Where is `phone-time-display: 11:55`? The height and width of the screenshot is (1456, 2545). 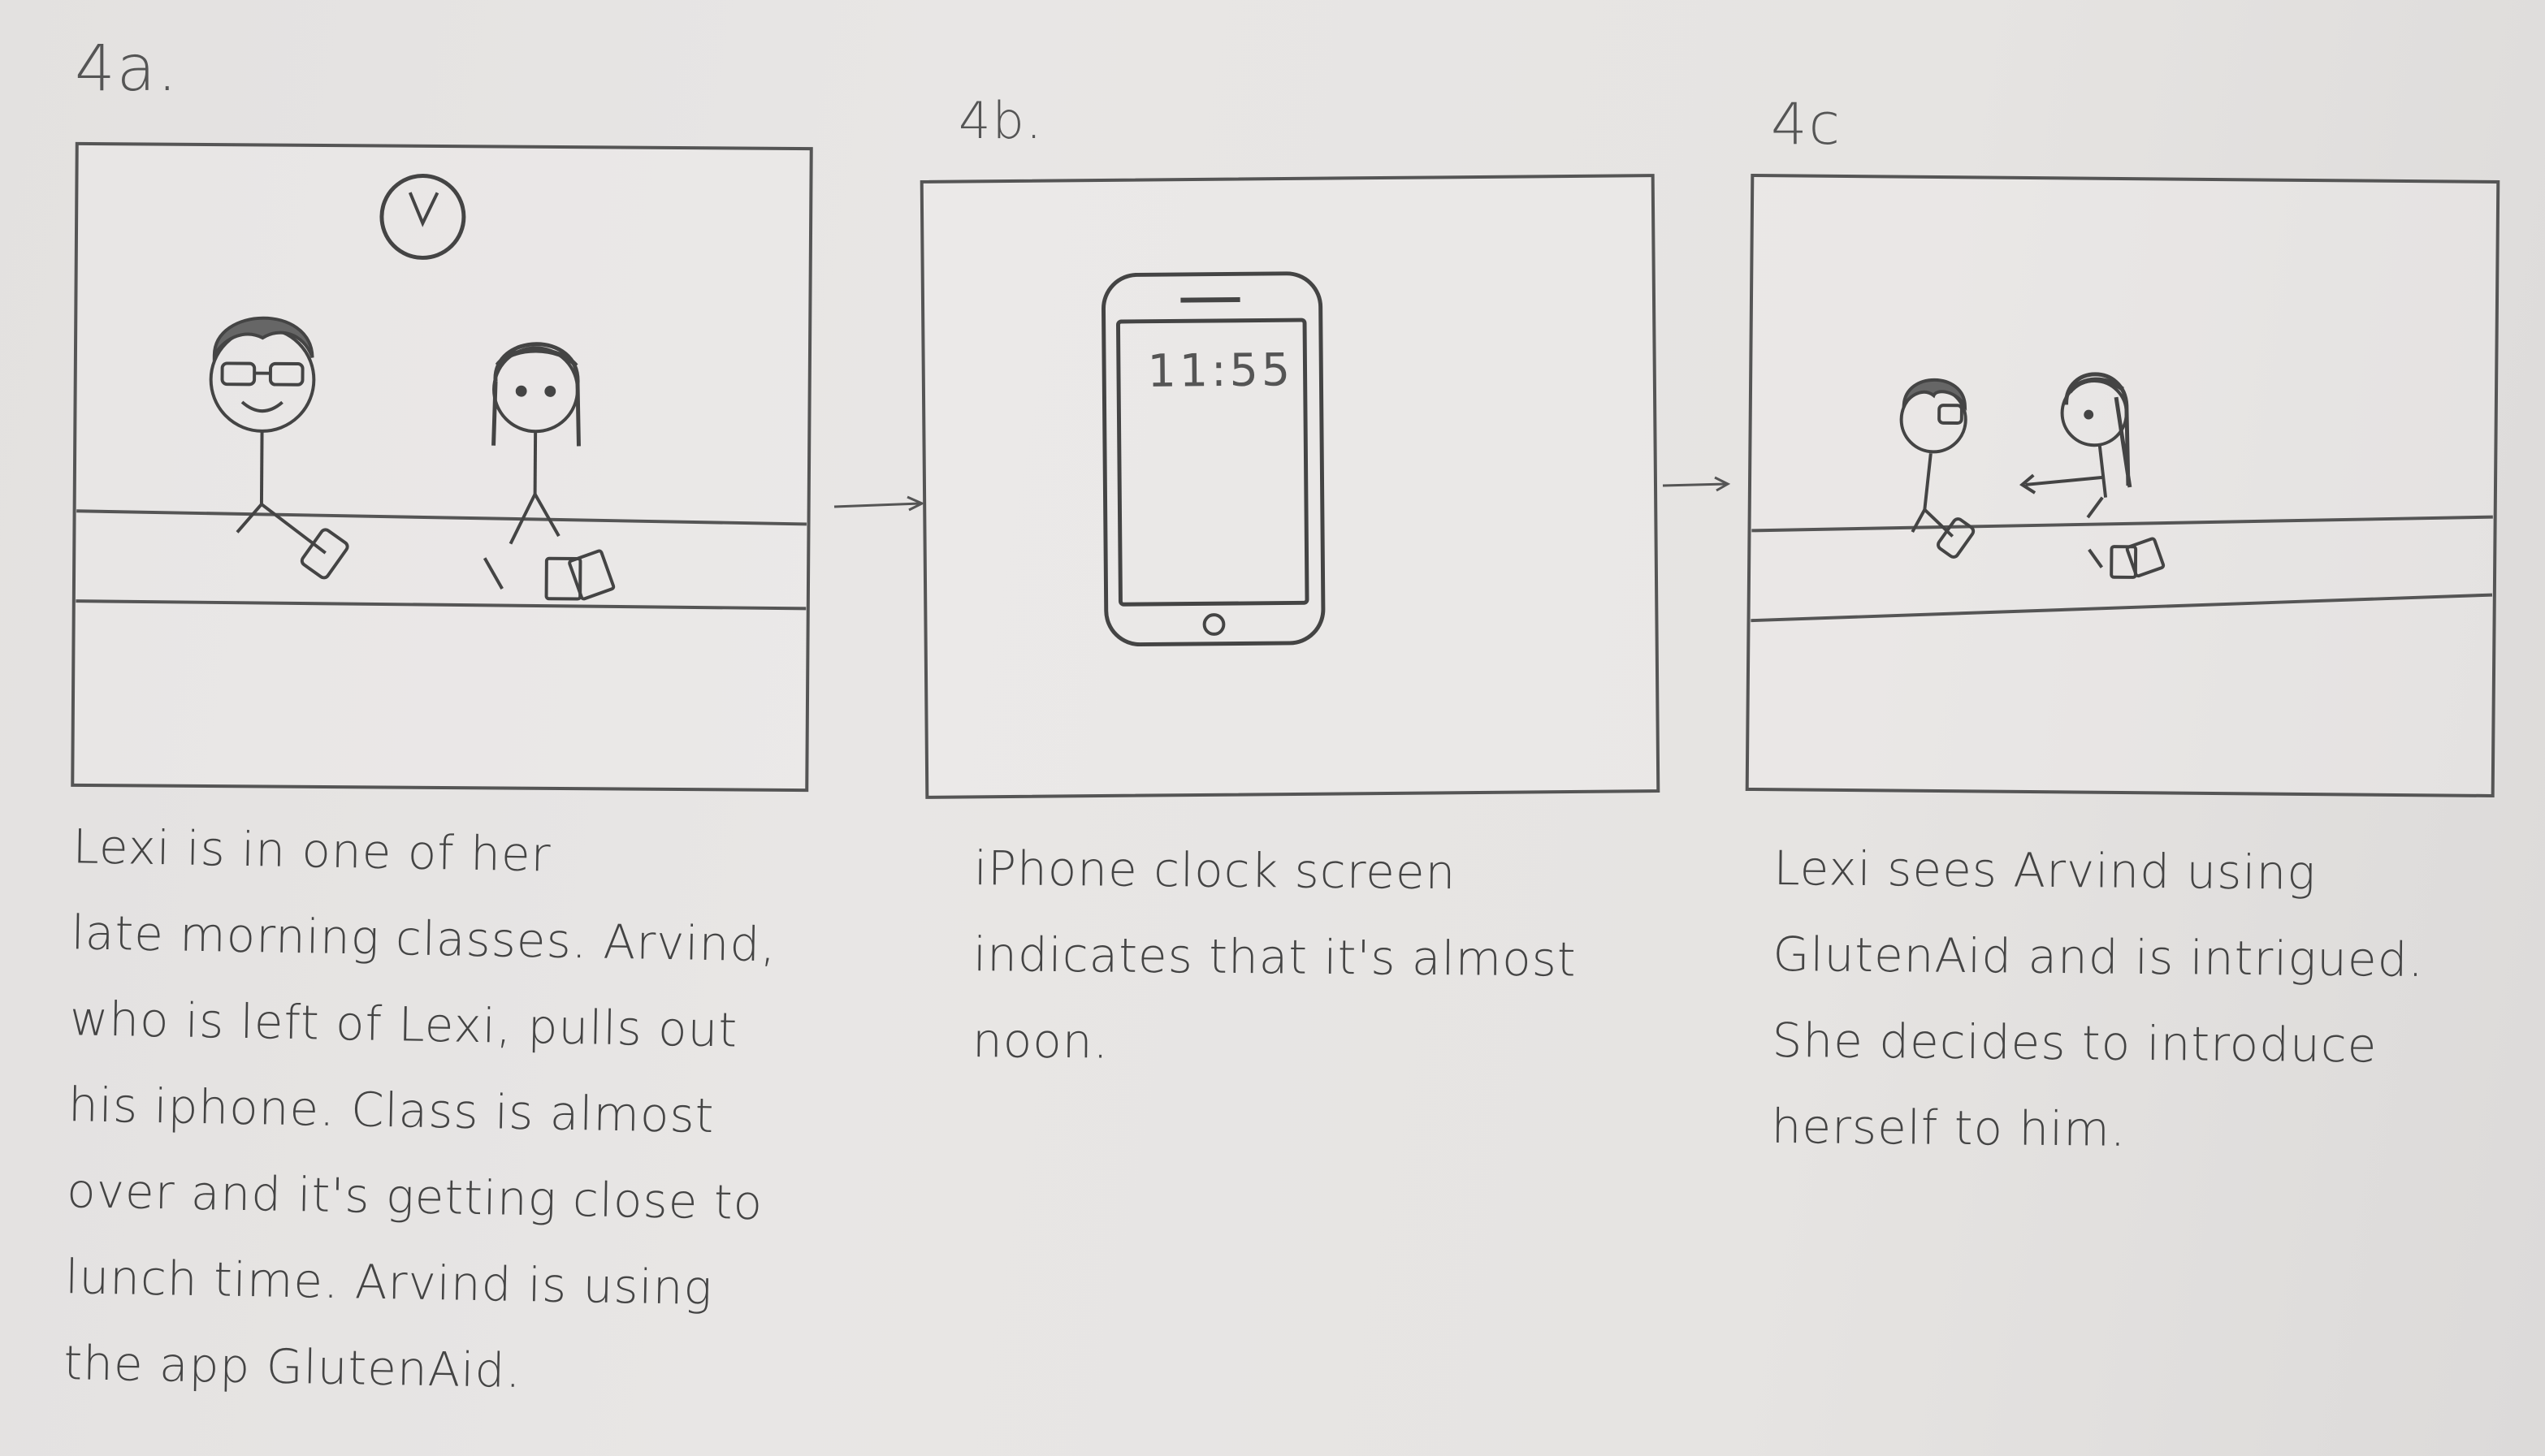 phone-time-display: 11:55 is located at coordinates (1220, 371).